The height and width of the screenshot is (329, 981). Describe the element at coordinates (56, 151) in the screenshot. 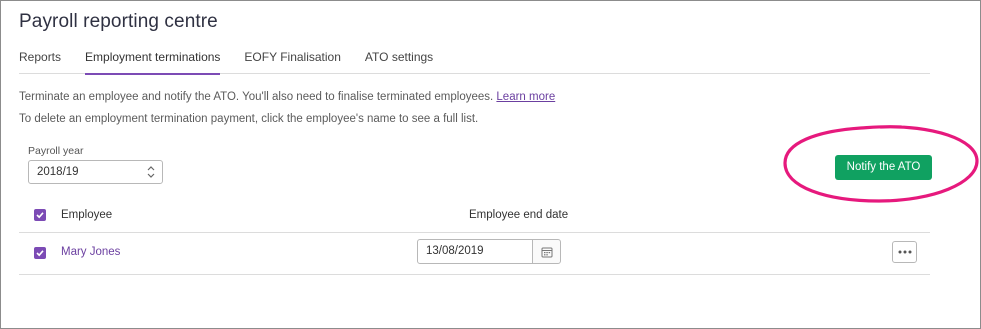

I see `payroll-year-label: Payroll year` at that location.